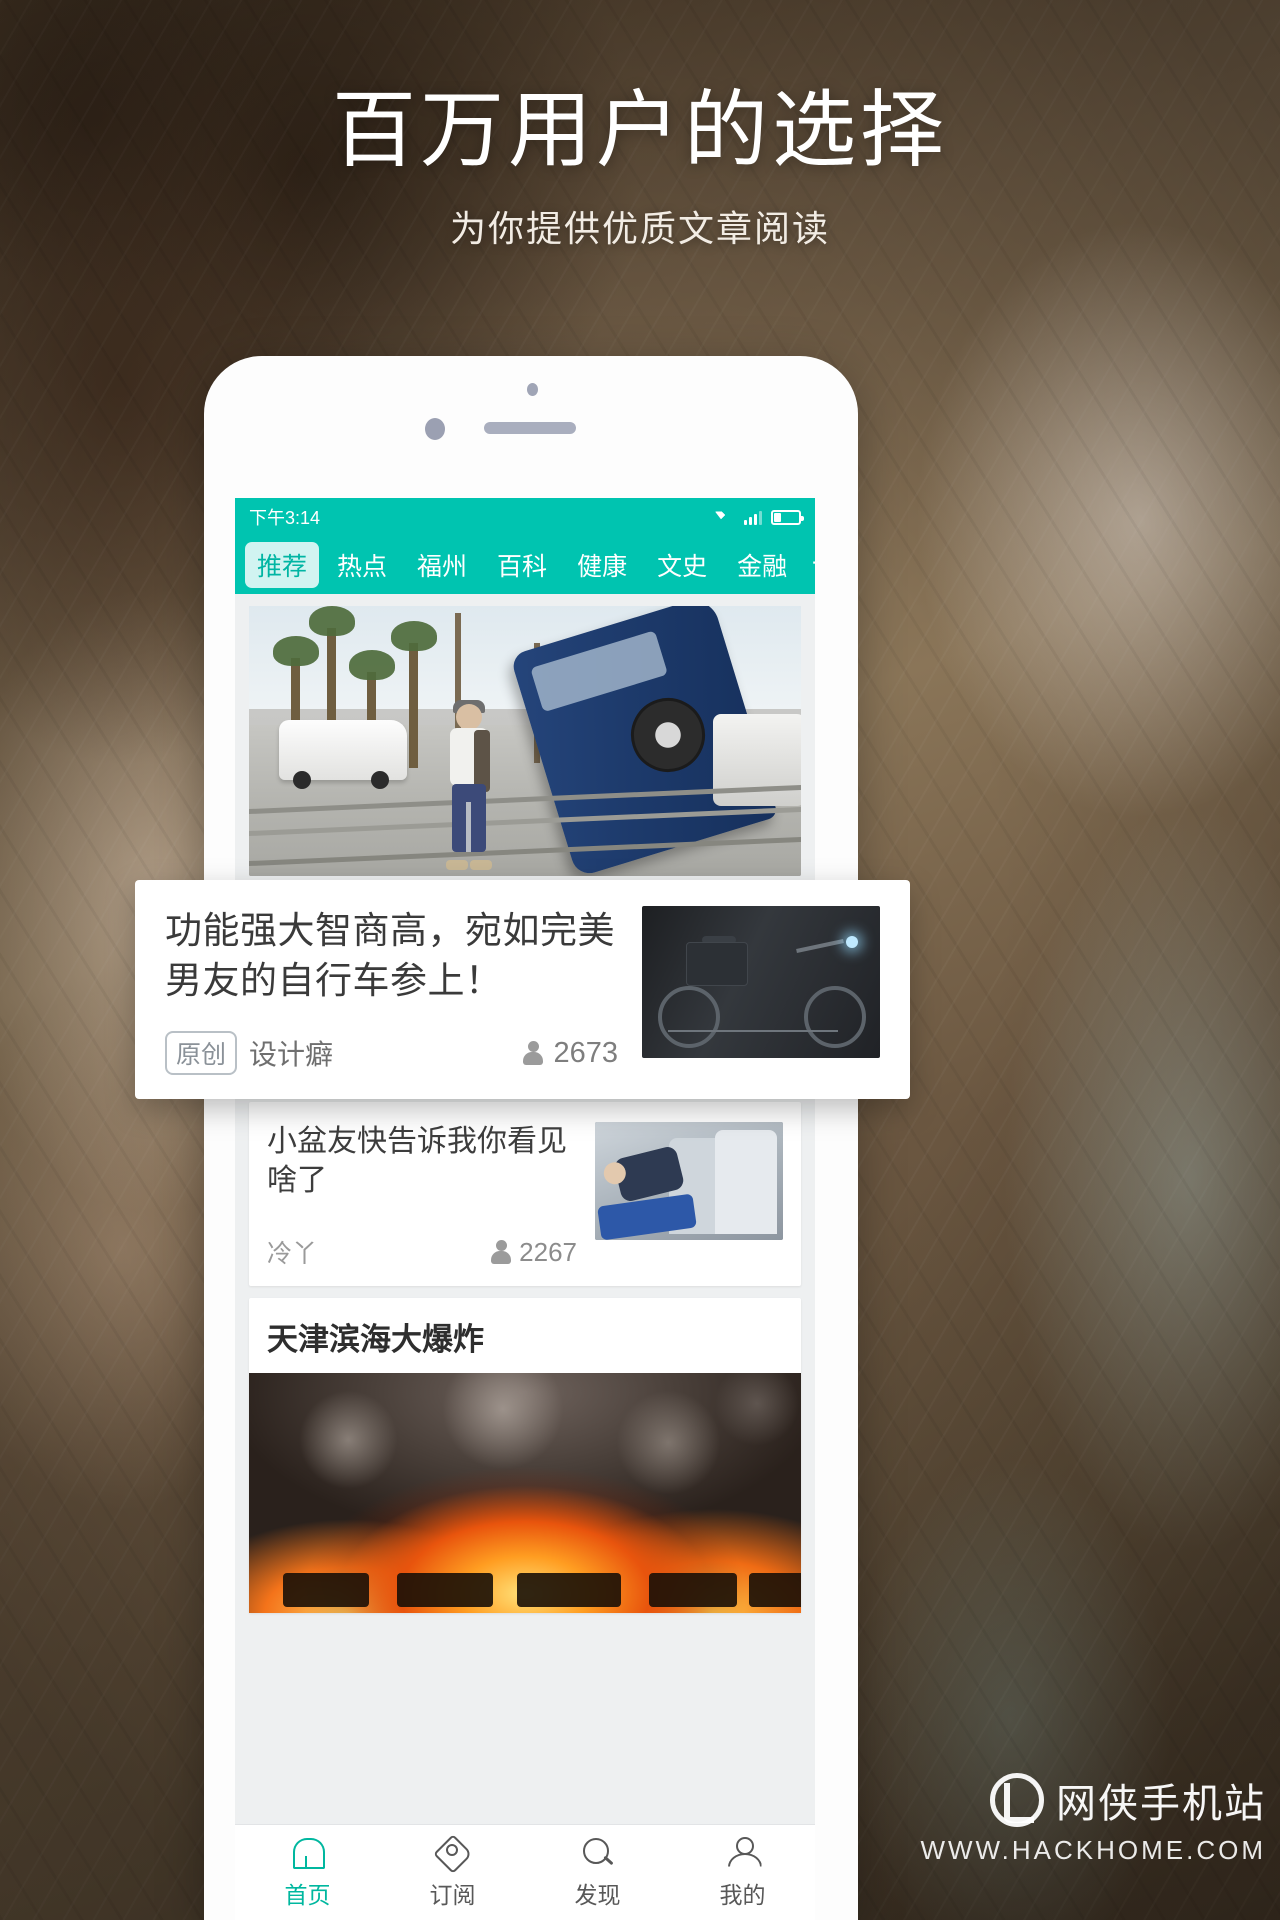 This screenshot has height=1920, width=1280. Describe the element at coordinates (1093, 1850) in the screenshot. I see `watermark-url: WWW.HACKHOME.COM` at that location.